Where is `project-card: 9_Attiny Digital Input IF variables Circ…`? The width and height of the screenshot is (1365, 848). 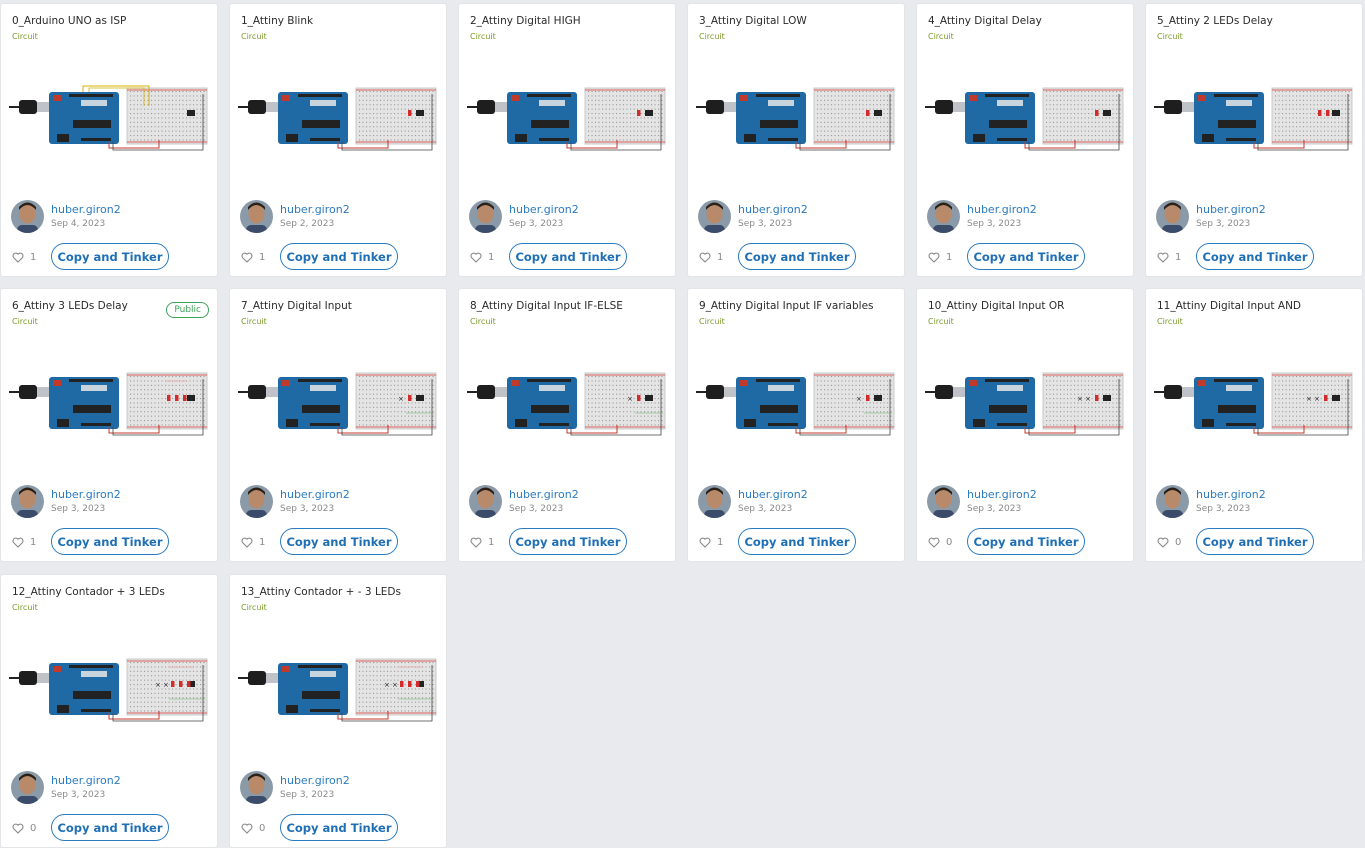 project-card: 9_Attiny Digital Input IF variables Circ… is located at coordinates (796, 425).